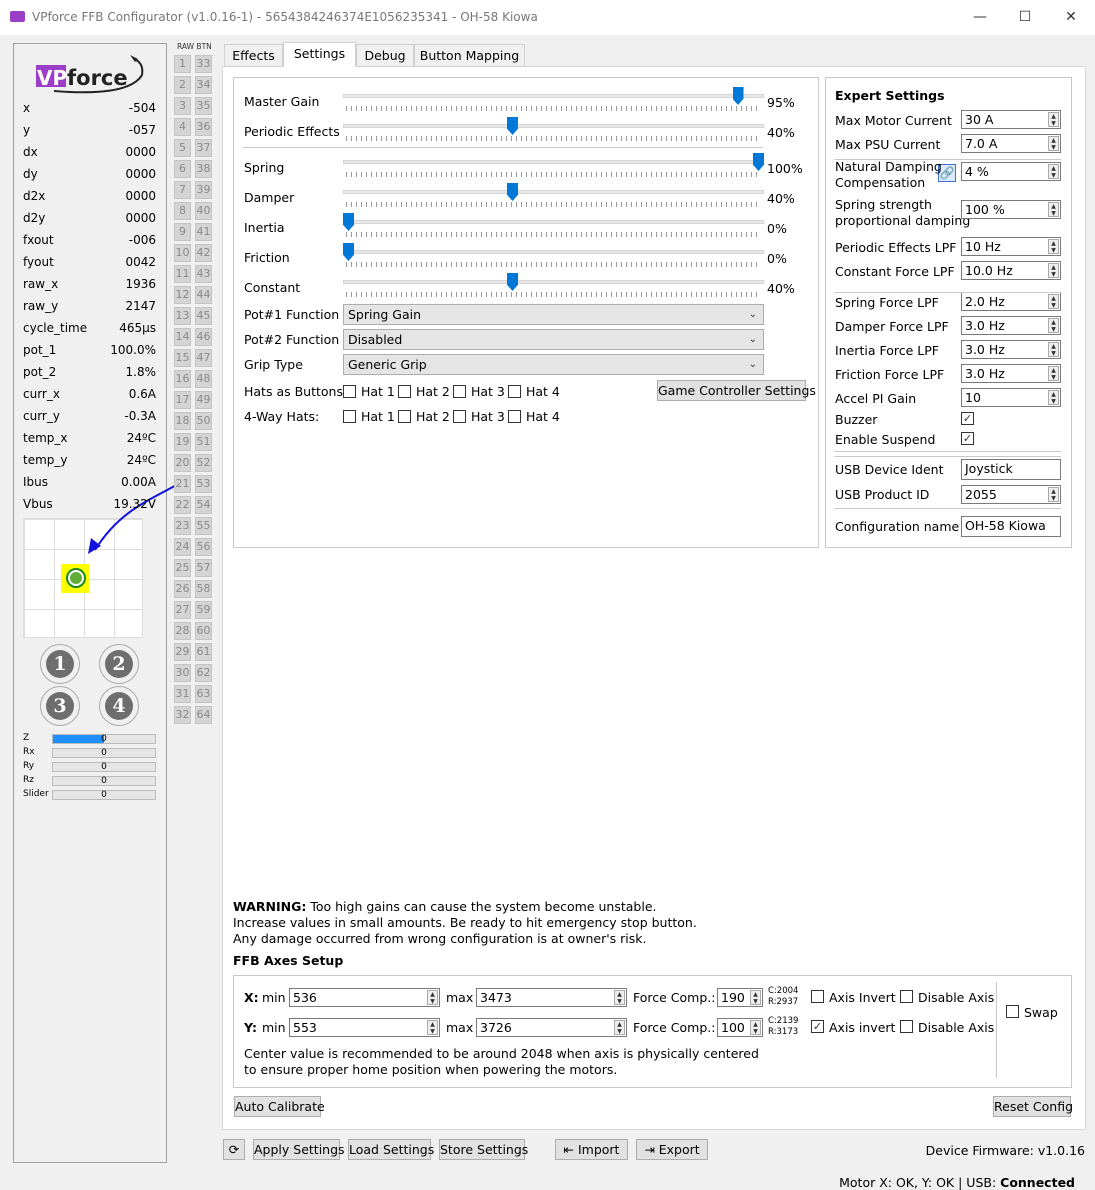  What do you see at coordinates (967, 418) in the screenshot?
I see `buzzer-checkbox: ✓` at bounding box center [967, 418].